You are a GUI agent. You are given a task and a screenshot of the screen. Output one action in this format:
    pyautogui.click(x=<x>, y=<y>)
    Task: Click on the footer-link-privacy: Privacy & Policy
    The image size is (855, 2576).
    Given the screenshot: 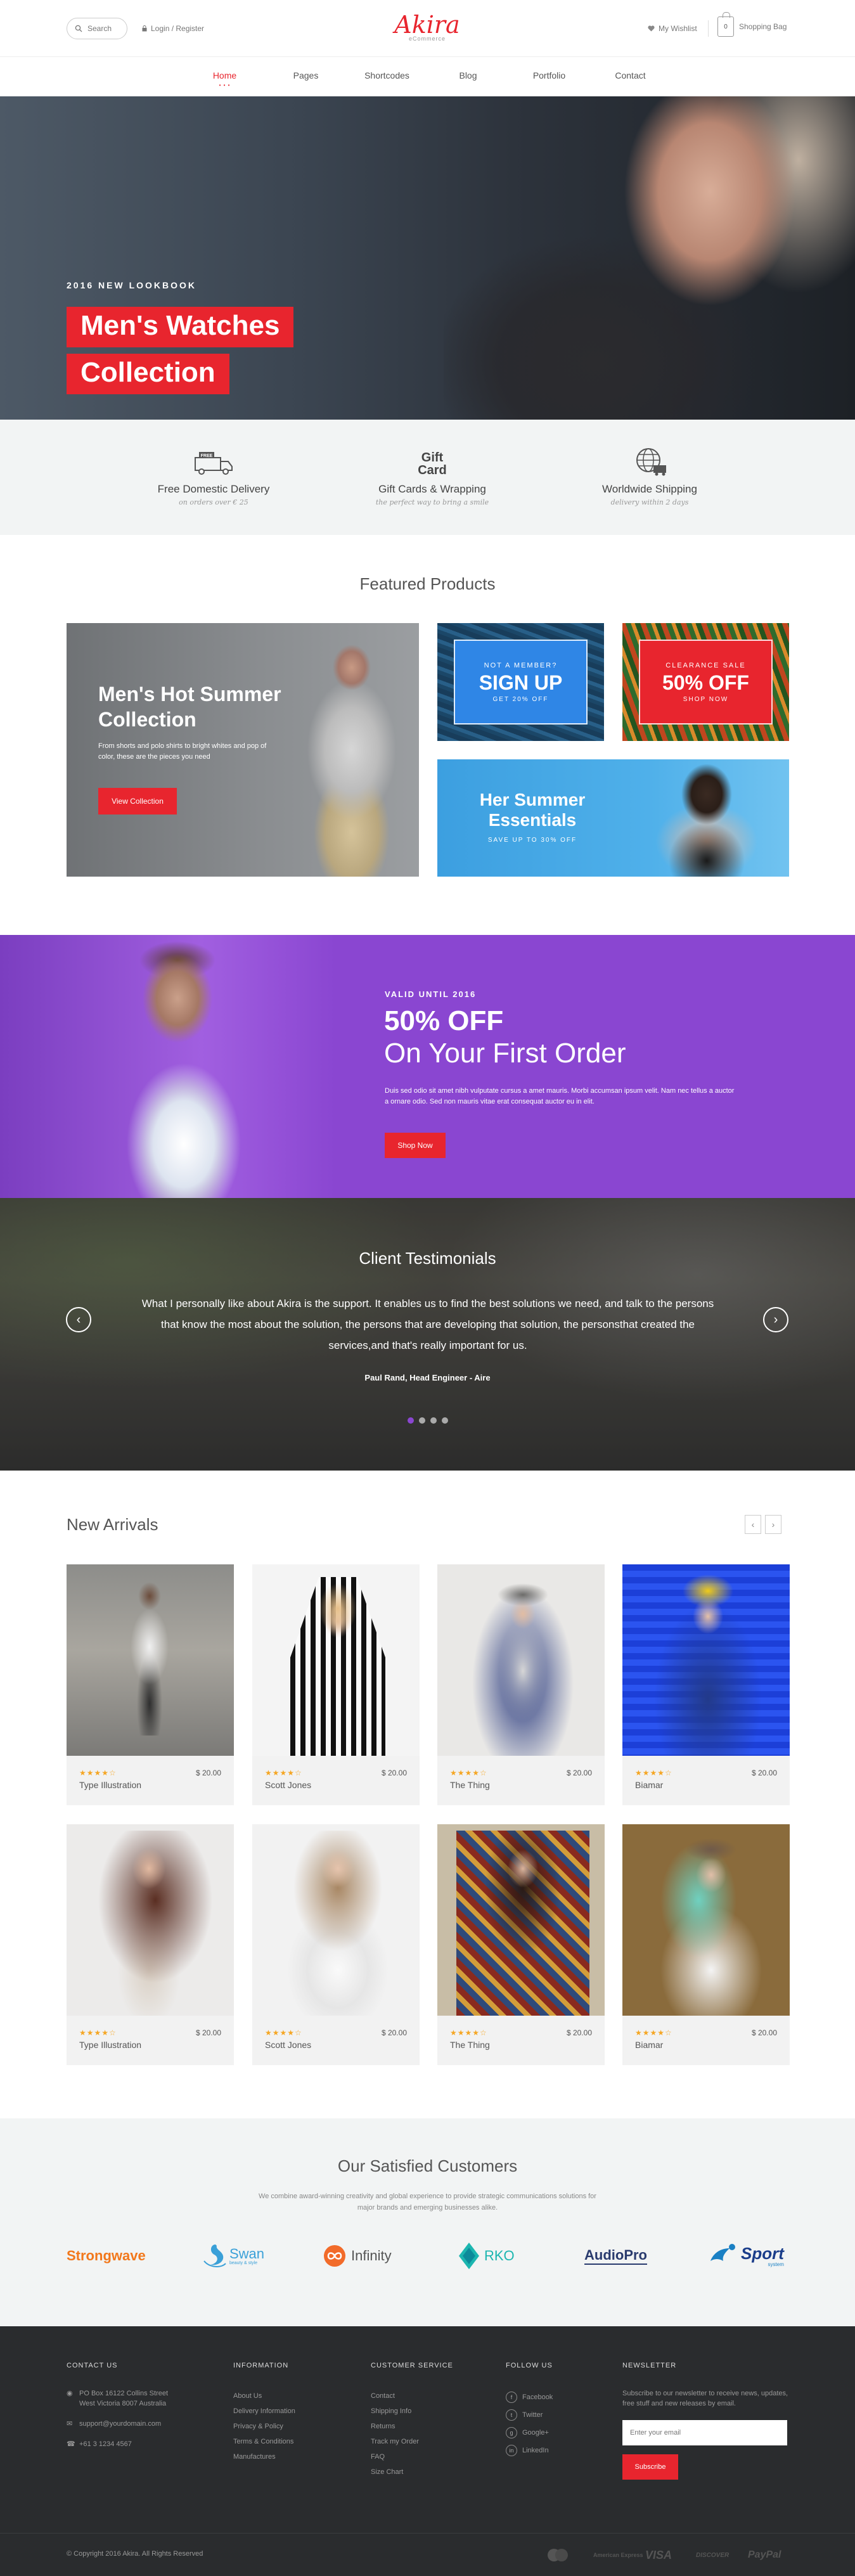 What is the action you would take?
    pyautogui.click(x=284, y=2426)
    